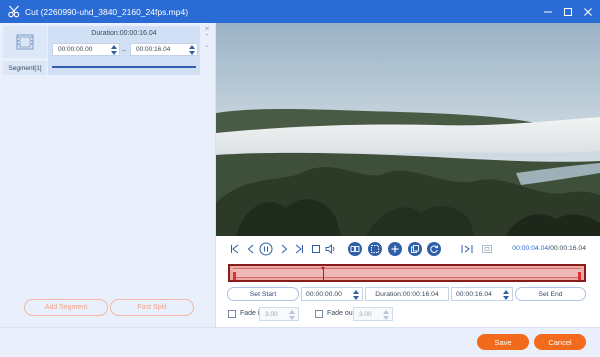 The width and height of the screenshot is (600, 357). What do you see at coordinates (467, 249) in the screenshot?
I see `set-in-icon` at bounding box center [467, 249].